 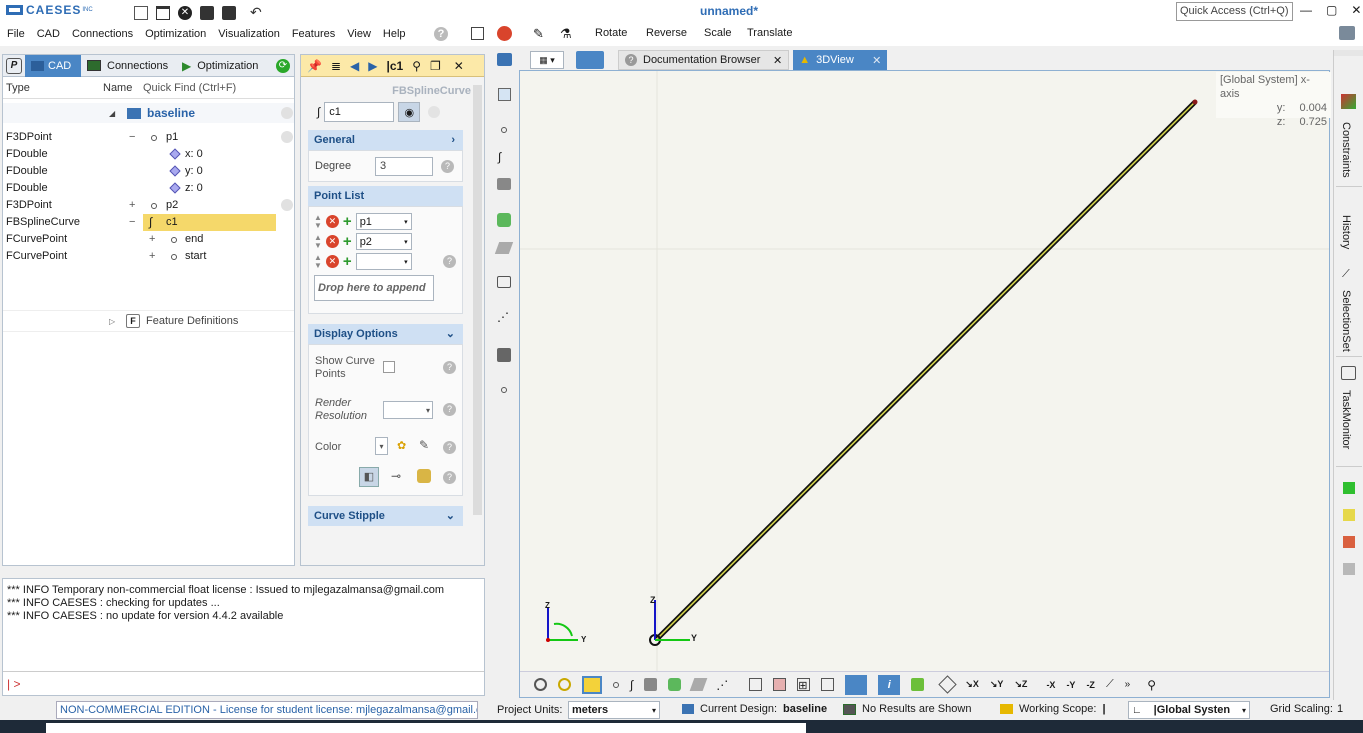 I want to click on parameter-icon: P, so click(x=14, y=65).